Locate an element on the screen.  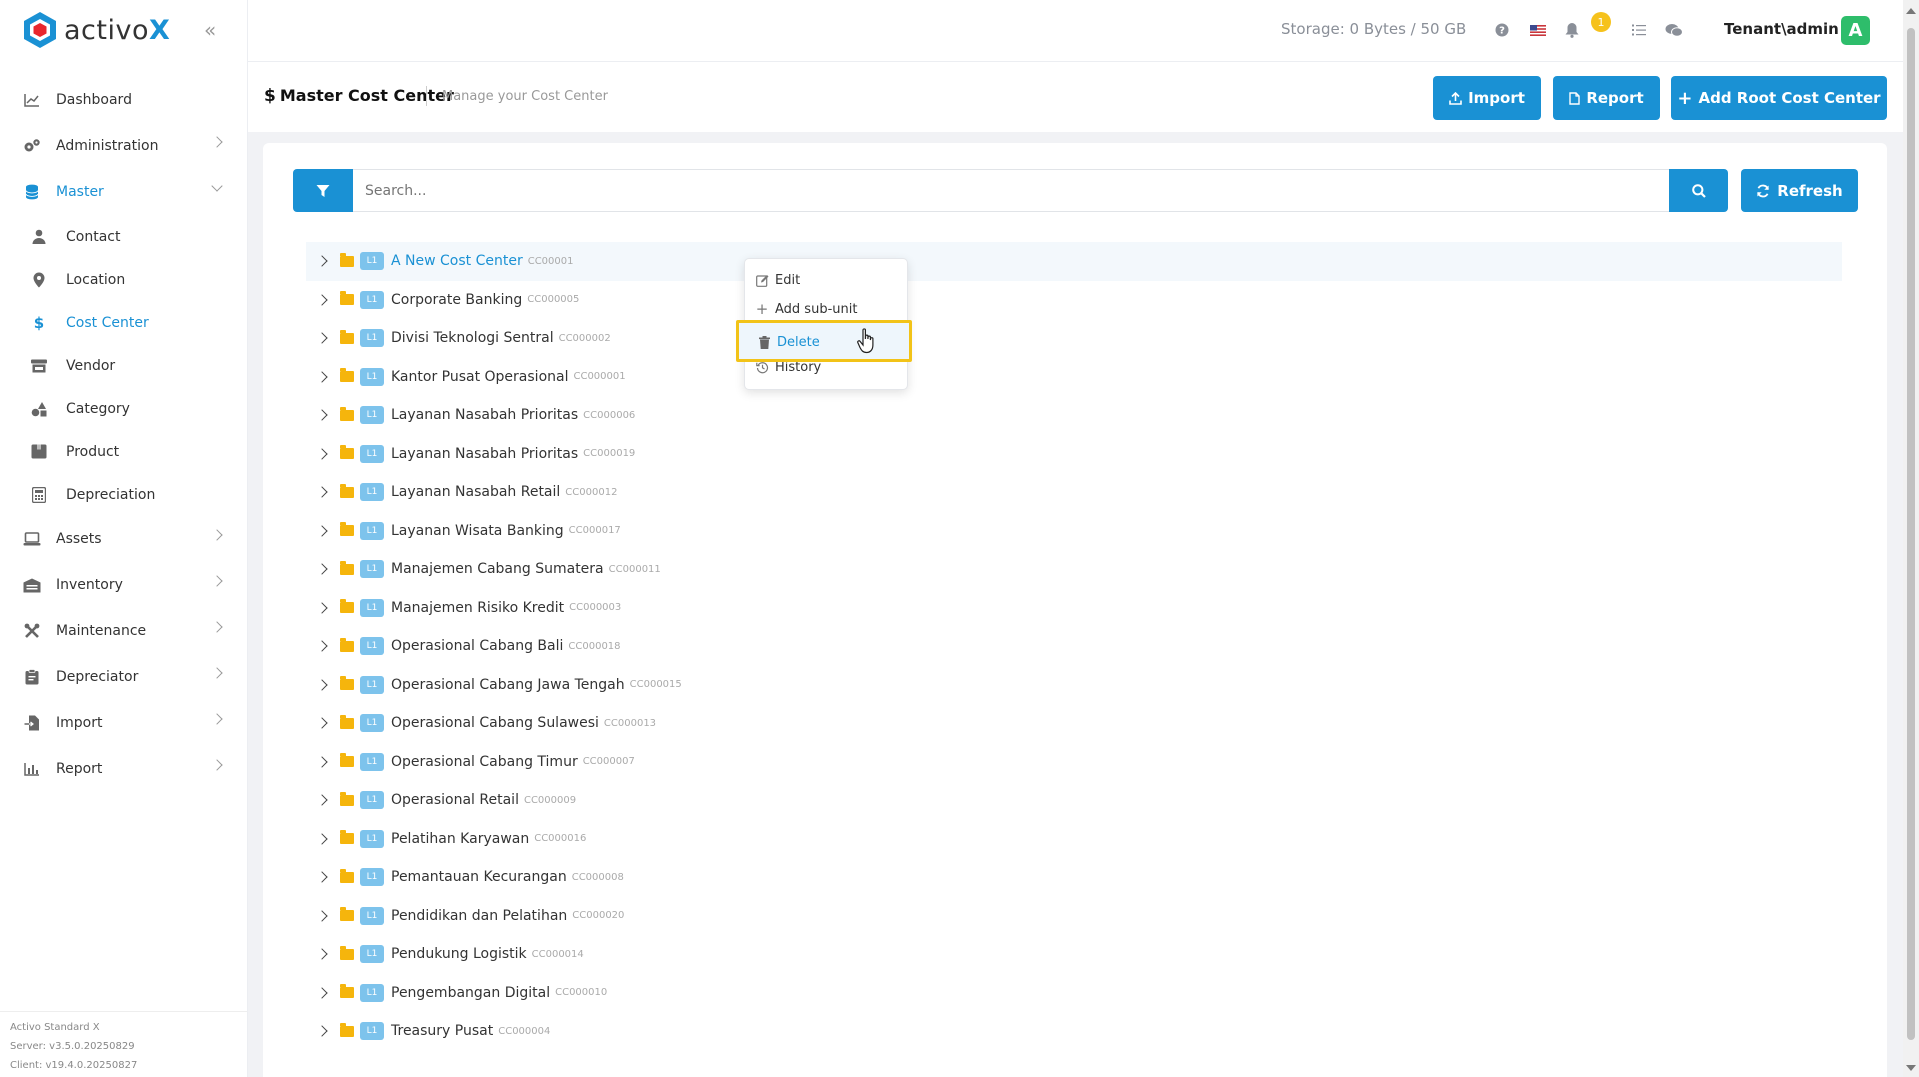
page-scrollbar is located at coordinates (1911, 538).